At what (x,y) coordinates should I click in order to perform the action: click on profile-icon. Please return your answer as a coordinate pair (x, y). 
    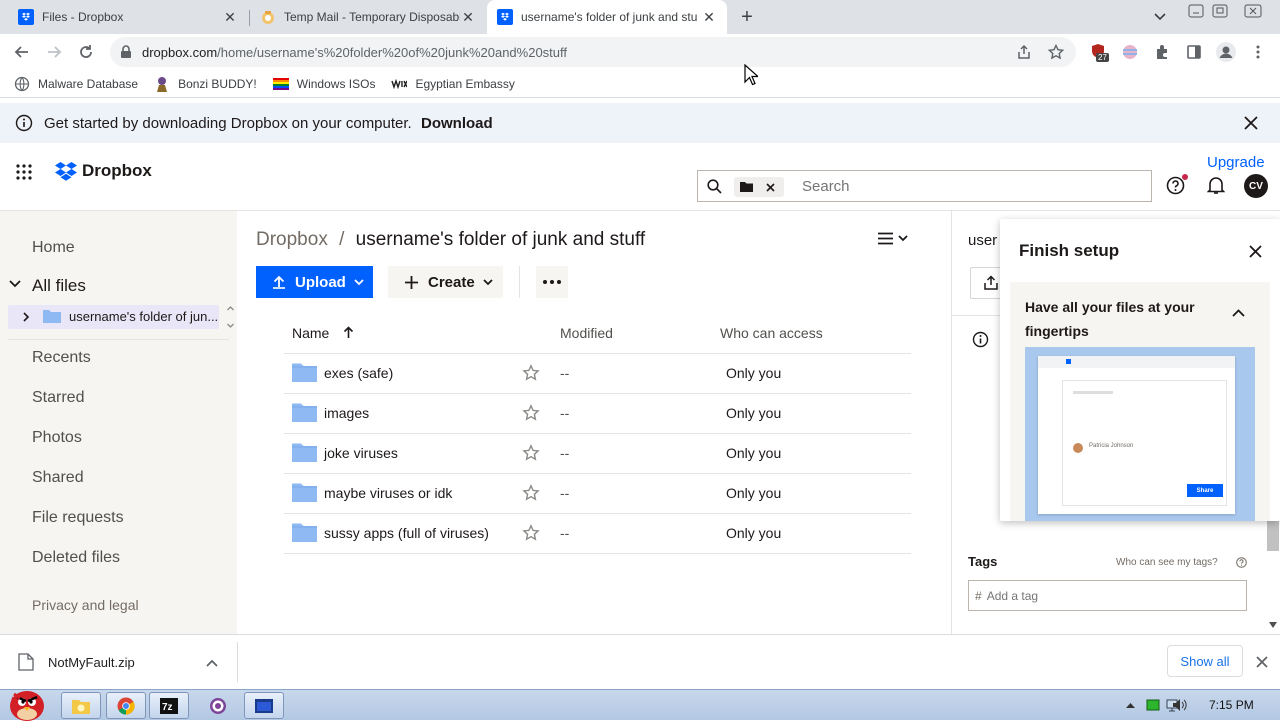
    Looking at the image, I should click on (1226, 52).